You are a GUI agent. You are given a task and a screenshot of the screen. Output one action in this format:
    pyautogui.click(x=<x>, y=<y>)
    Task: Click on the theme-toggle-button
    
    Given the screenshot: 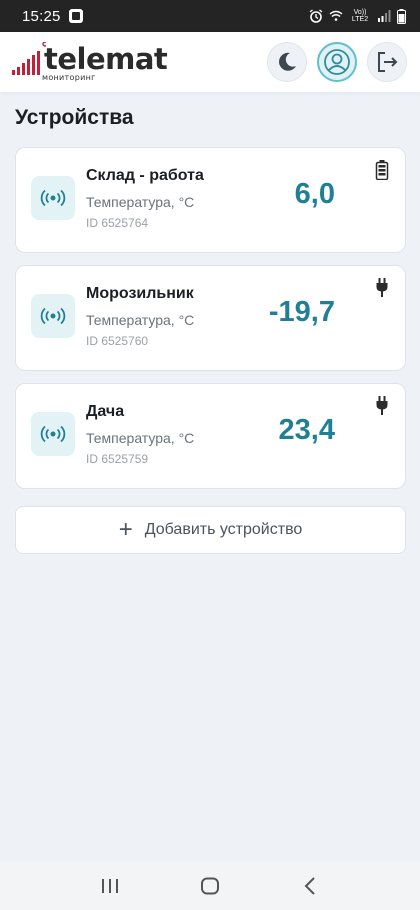 What is the action you would take?
    pyautogui.click(x=287, y=62)
    